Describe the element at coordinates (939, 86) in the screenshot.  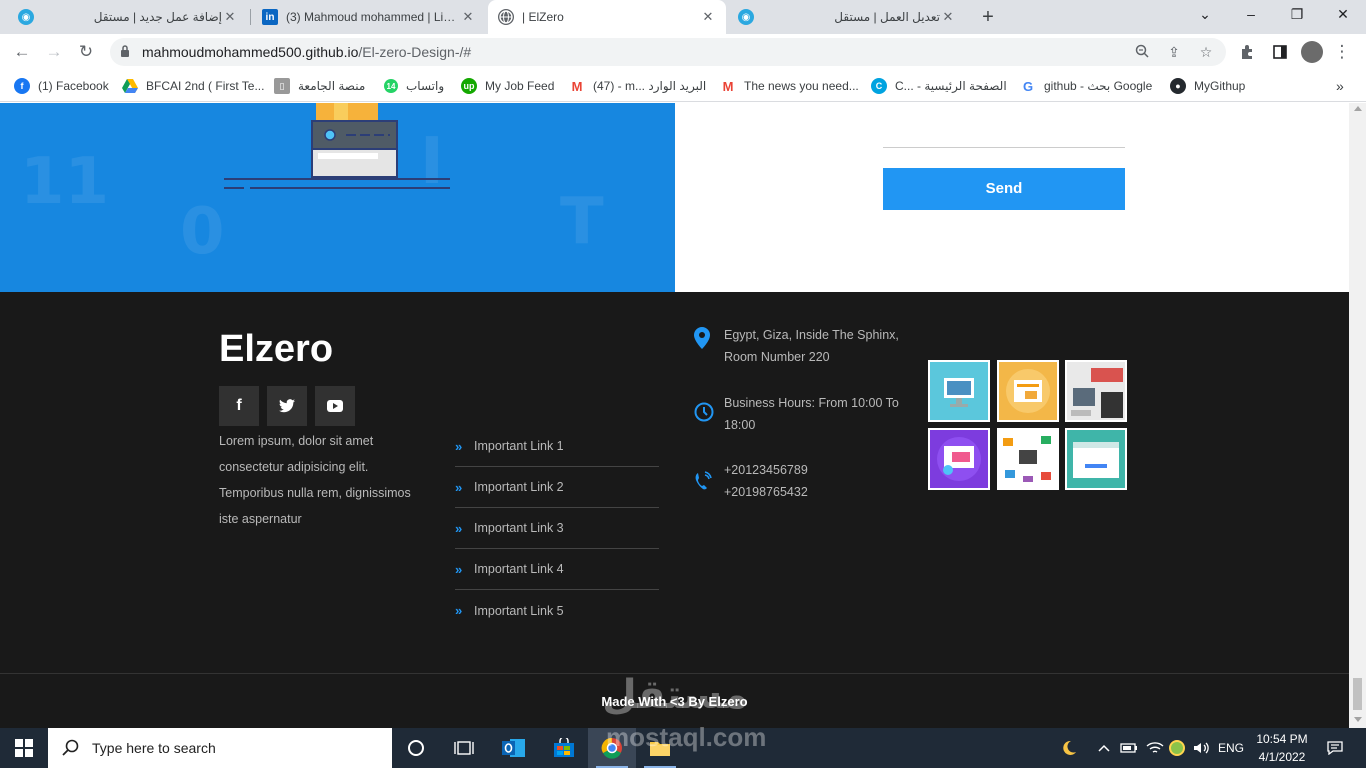
I see `bookmark-canva-home: C C... - الصفحة الرئيسية` at that location.